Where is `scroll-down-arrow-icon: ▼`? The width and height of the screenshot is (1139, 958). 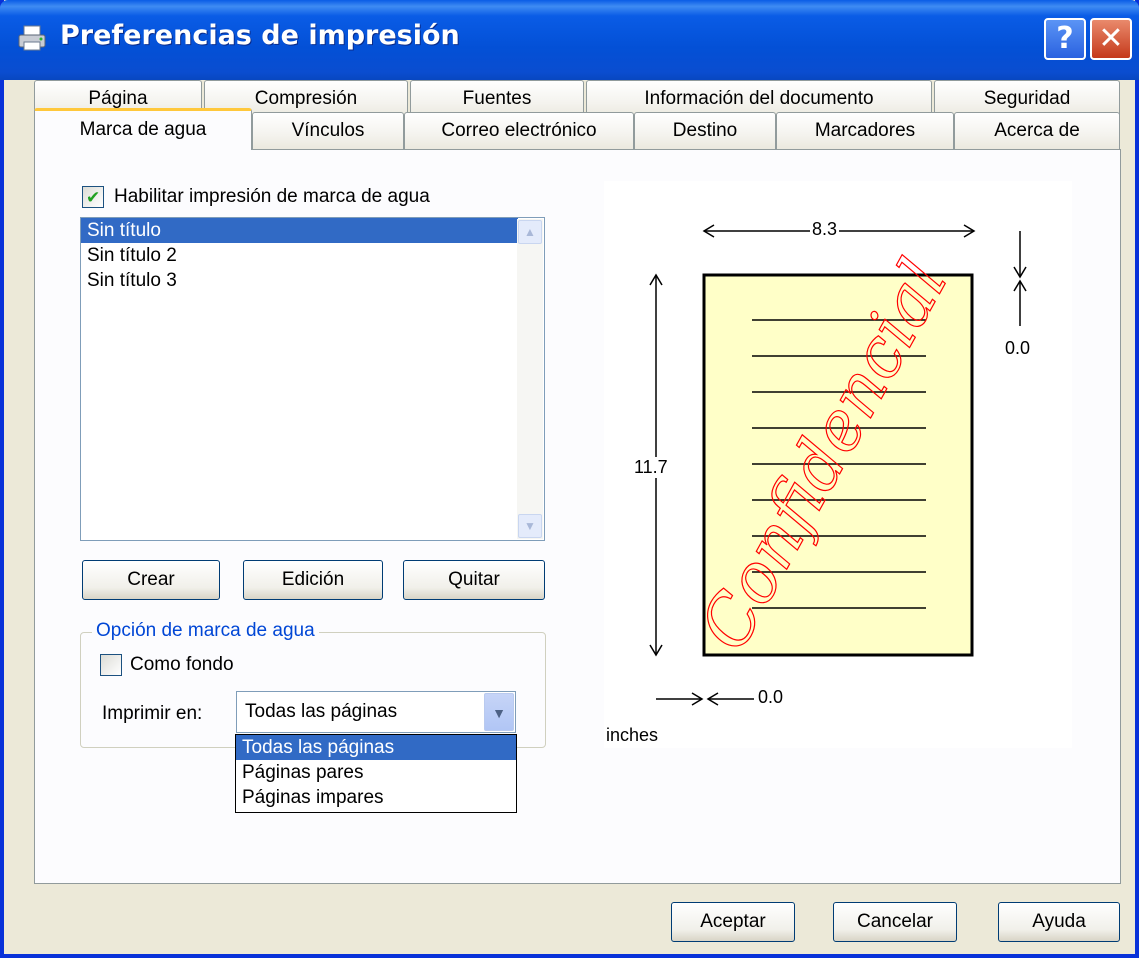
scroll-down-arrow-icon: ▼ is located at coordinates (530, 526).